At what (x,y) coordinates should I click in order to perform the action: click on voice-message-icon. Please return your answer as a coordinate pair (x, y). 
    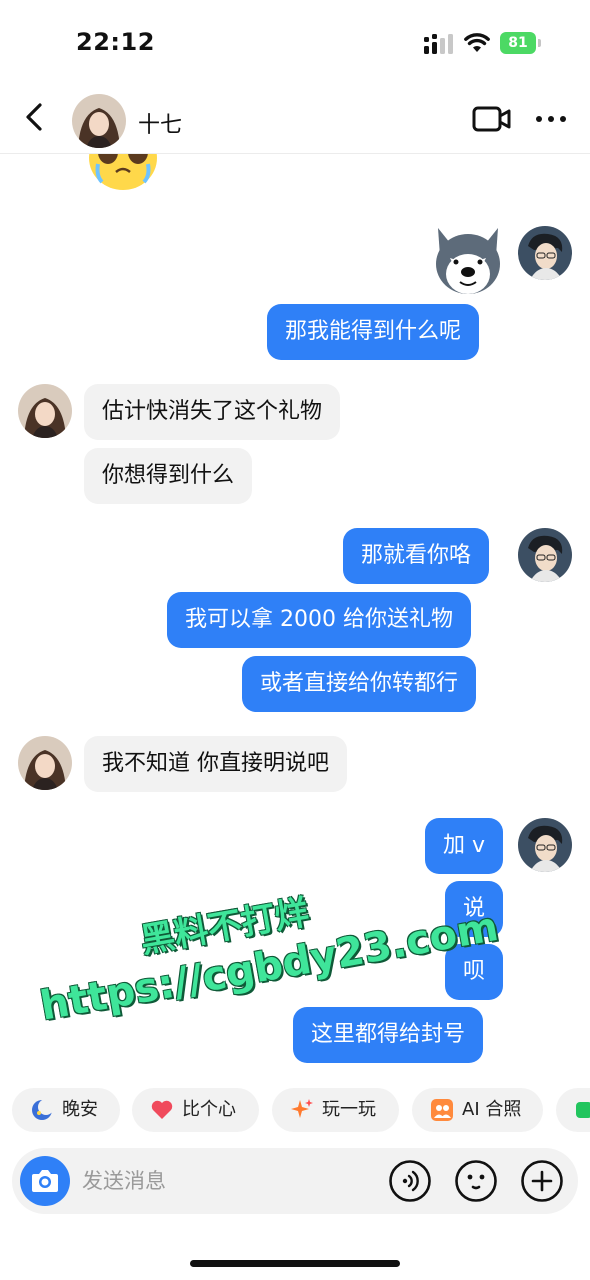
    Looking at the image, I should click on (410, 1181).